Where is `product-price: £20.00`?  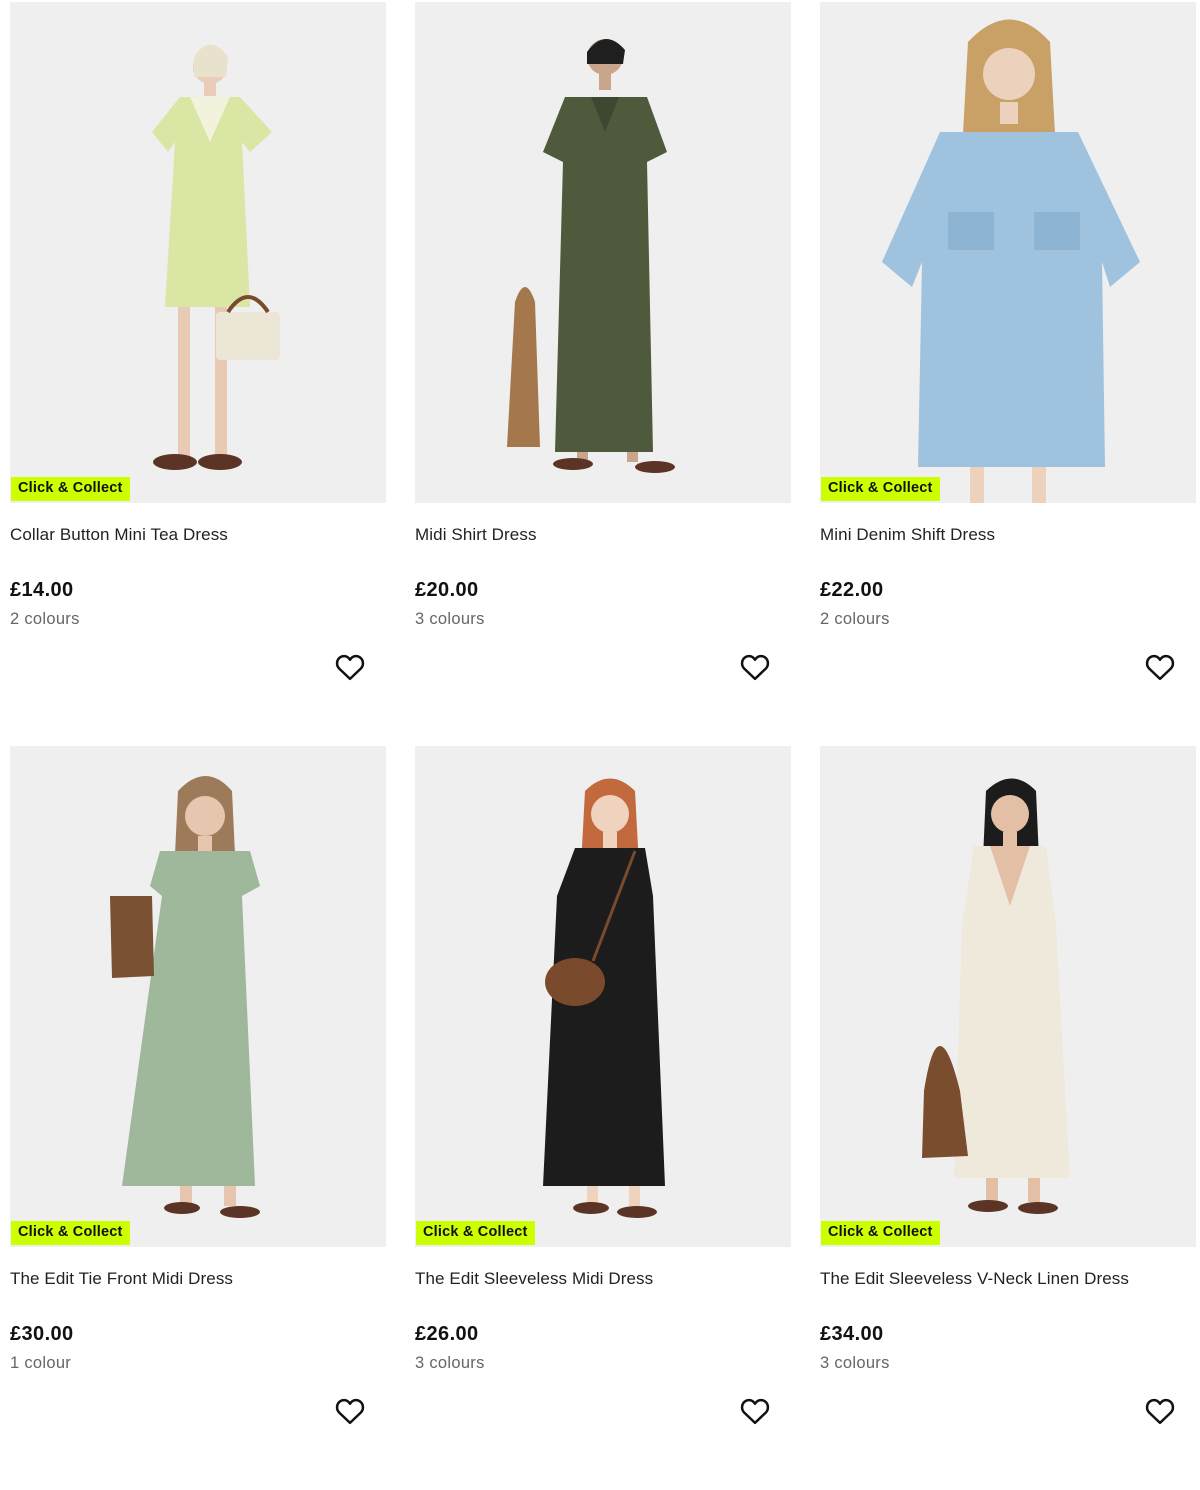
product-price: £20.00 is located at coordinates (447, 590).